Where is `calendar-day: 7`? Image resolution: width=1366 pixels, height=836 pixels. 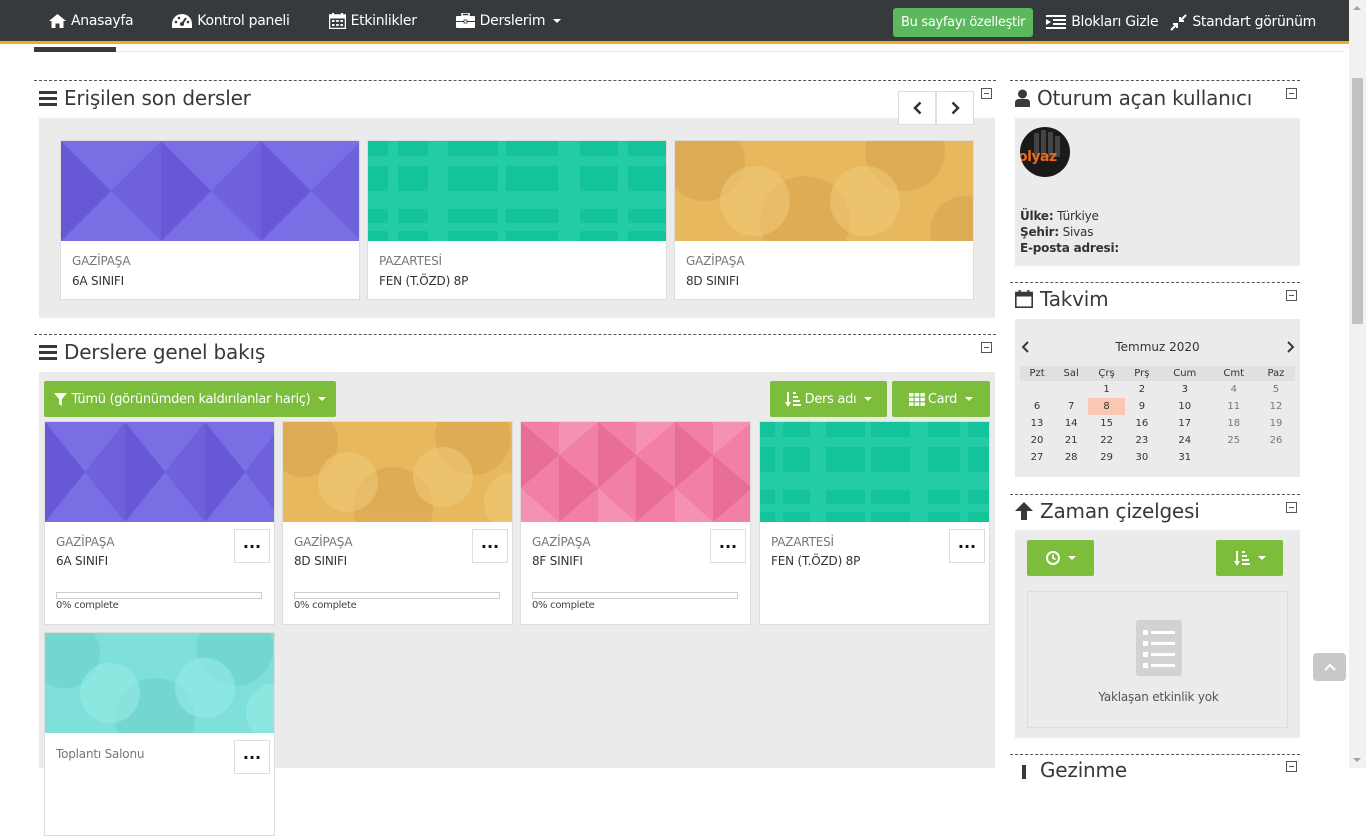
calendar-day: 7 is located at coordinates (1071, 406).